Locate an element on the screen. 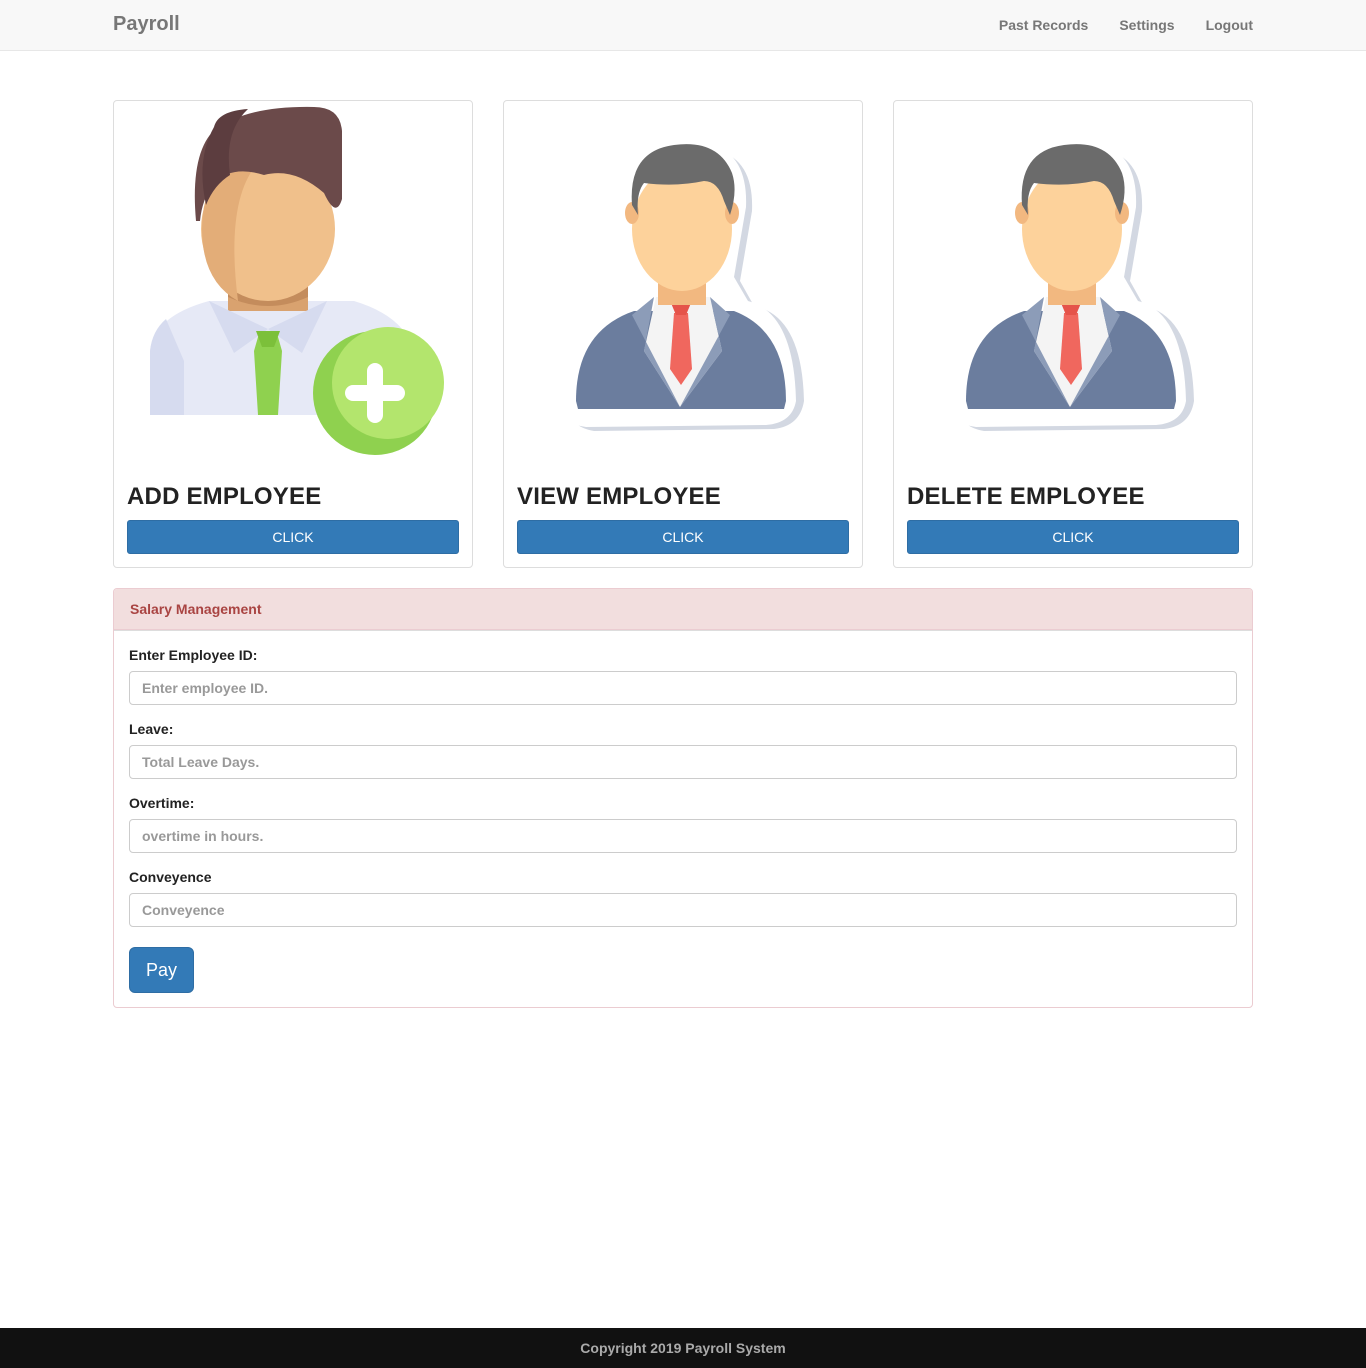 The height and width of the screenshot is (1368, 1366). card-title: VIEW EMPLOYEE is located at coordinates (619, 496).